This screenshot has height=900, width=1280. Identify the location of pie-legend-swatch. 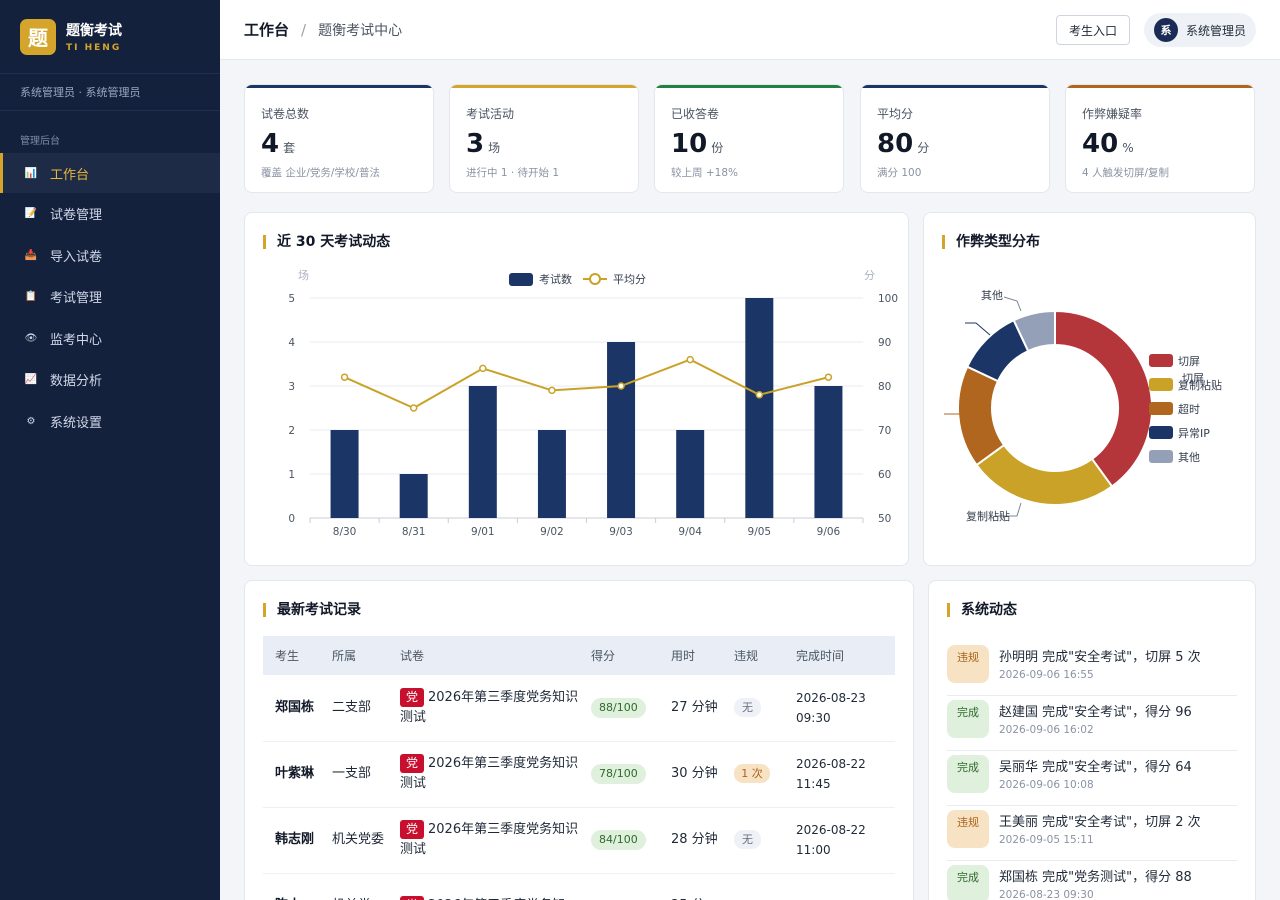
(1161, 432).